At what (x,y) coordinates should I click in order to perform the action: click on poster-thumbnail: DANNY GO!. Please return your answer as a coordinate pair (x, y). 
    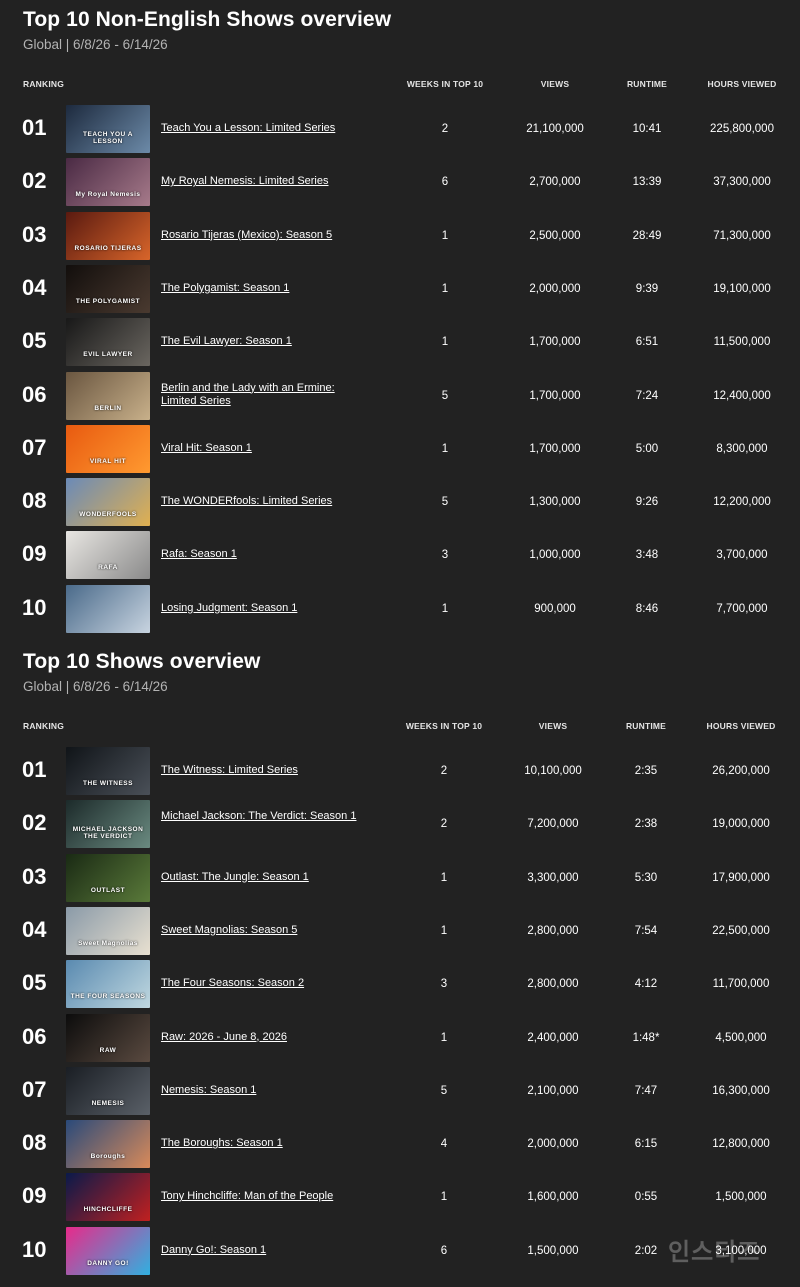
    Looking at the image, I should click on (108, 1250).